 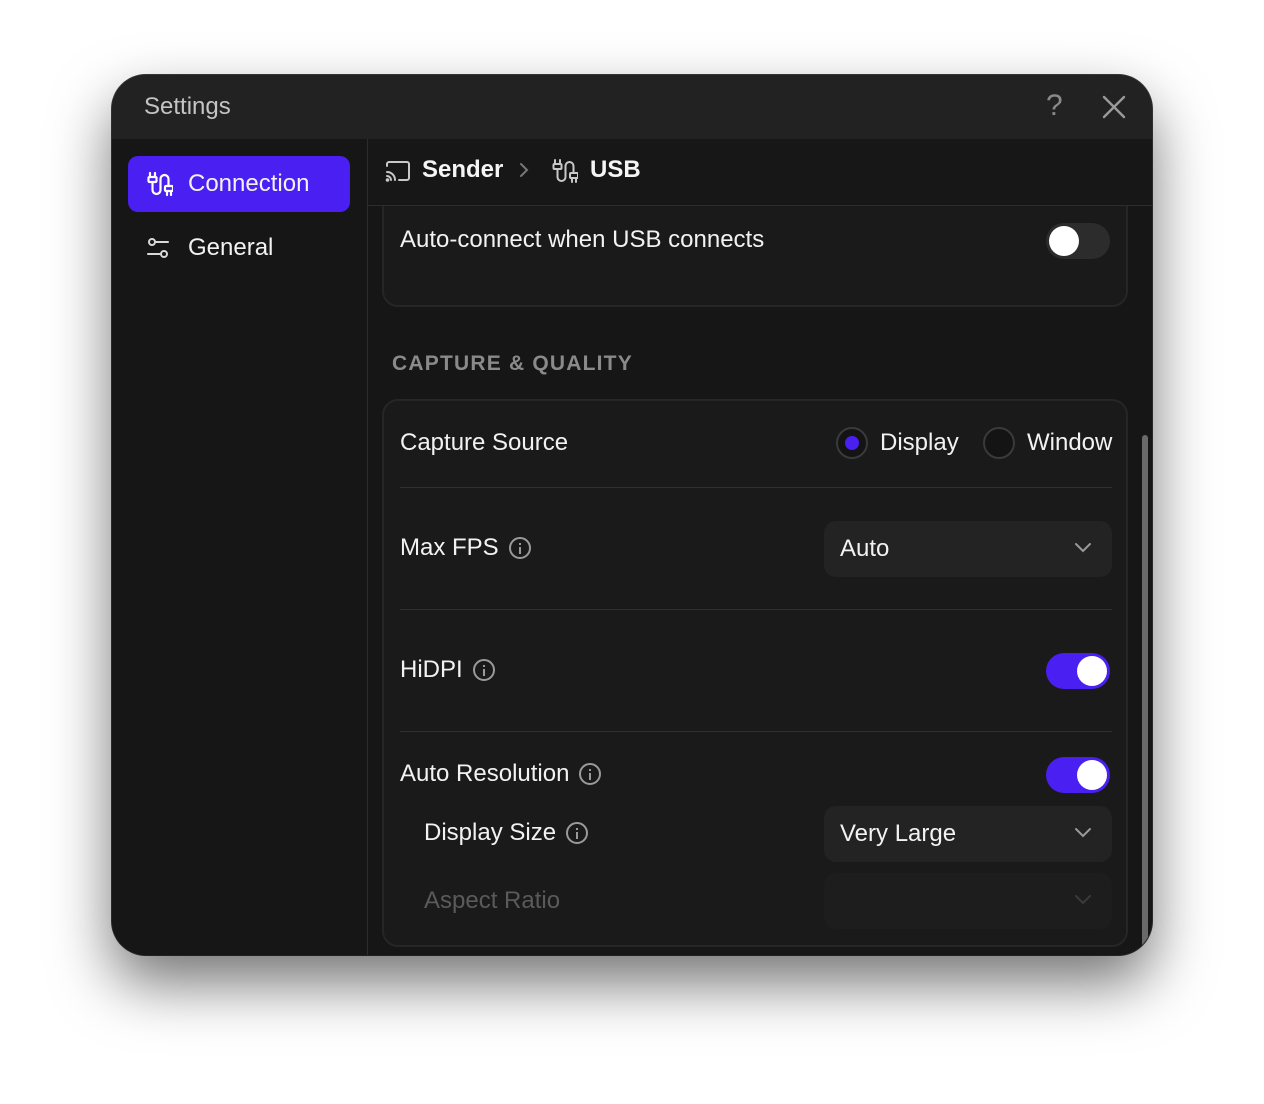 What do you see at coordinates (398, 174) in the screenshot?
I see `cast-icon` at bounding box center [398, 174].